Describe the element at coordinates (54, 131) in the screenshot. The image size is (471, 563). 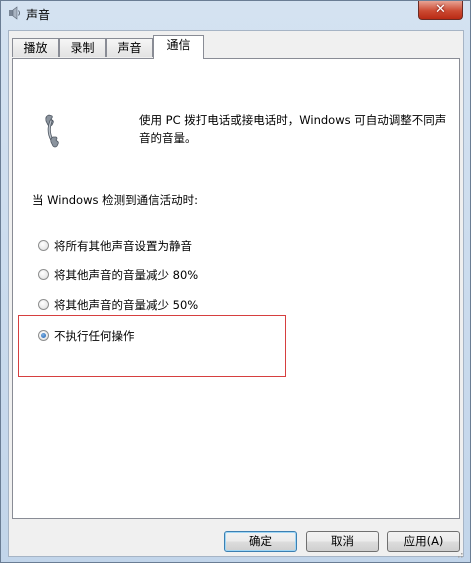
I see `phone-icon` at that location.